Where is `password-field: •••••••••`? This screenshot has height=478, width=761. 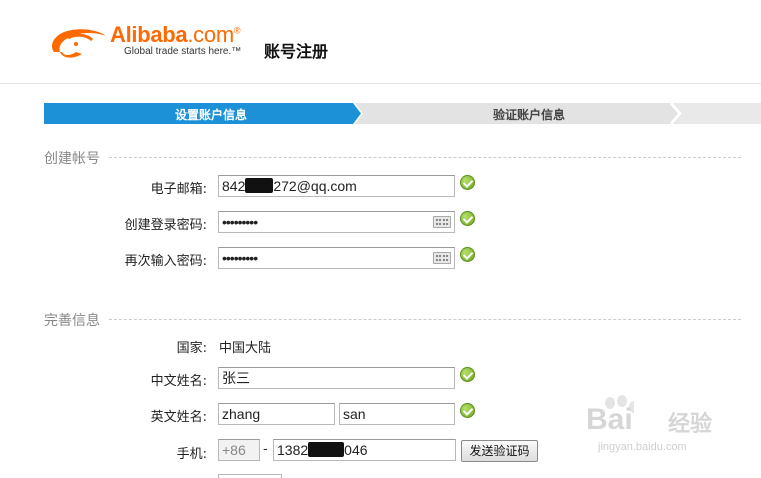
password-field: ••••••••• is located at coordinates (336, 222).